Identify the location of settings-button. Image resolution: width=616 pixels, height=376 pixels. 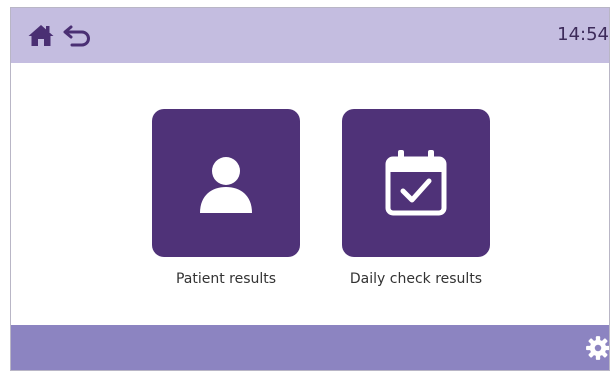
(597, 348).